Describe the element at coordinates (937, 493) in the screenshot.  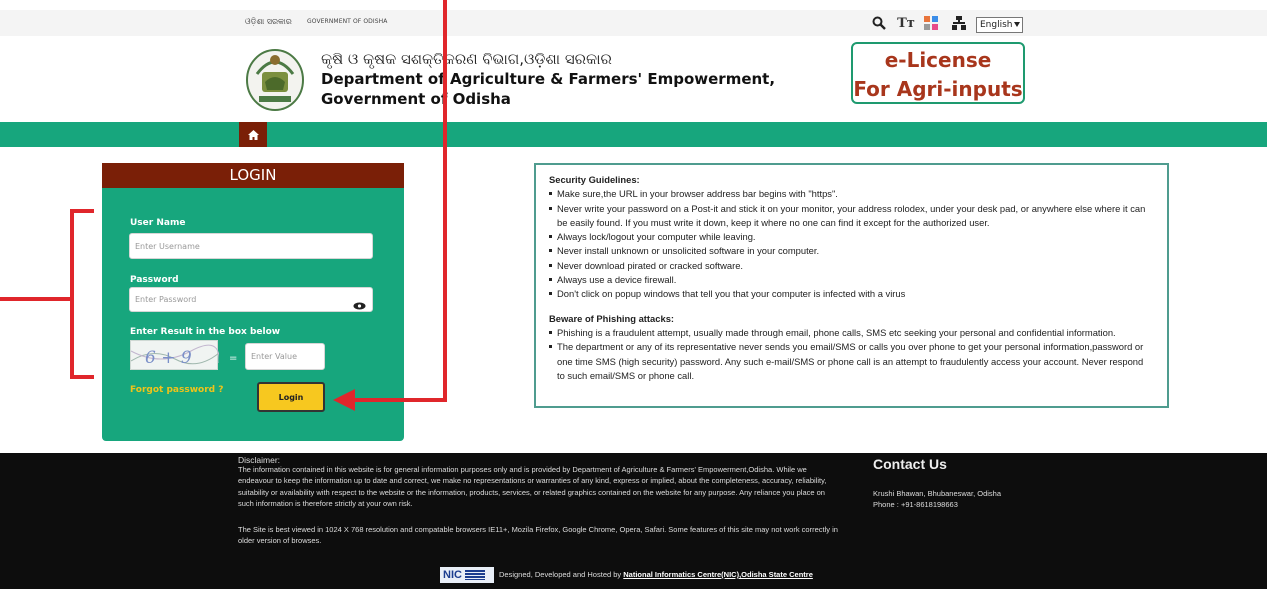
I see `contact-address: Krushi Bhawan, Bhubaneswar, Odisha` at that location.